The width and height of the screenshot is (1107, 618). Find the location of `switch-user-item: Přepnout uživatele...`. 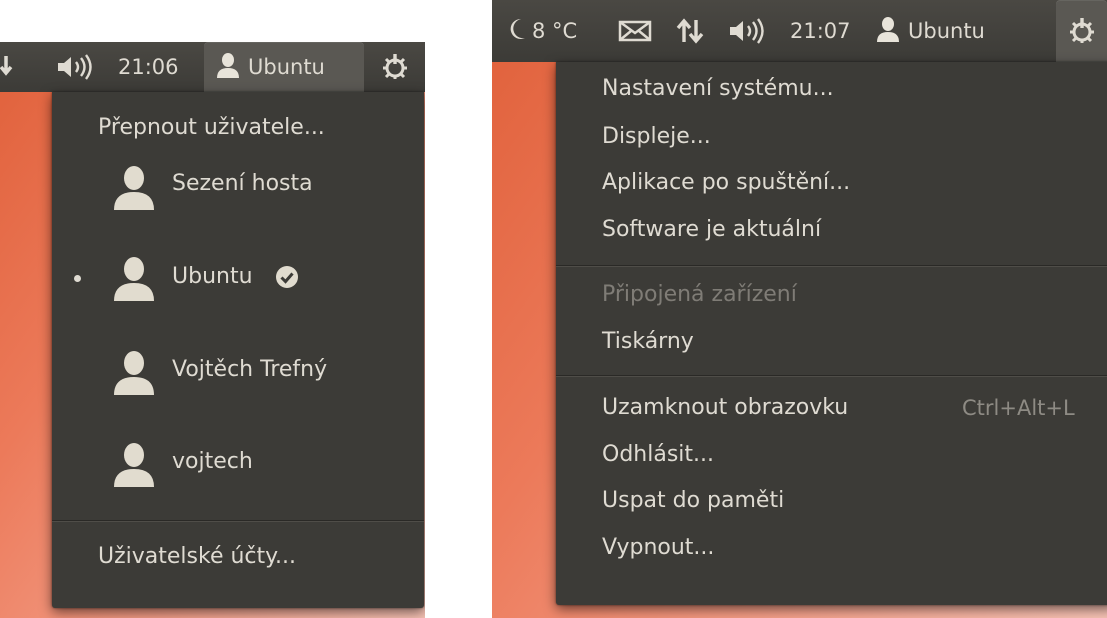

switch-user-item: Přepnout uživatele... is located at coordinates (211, 128).